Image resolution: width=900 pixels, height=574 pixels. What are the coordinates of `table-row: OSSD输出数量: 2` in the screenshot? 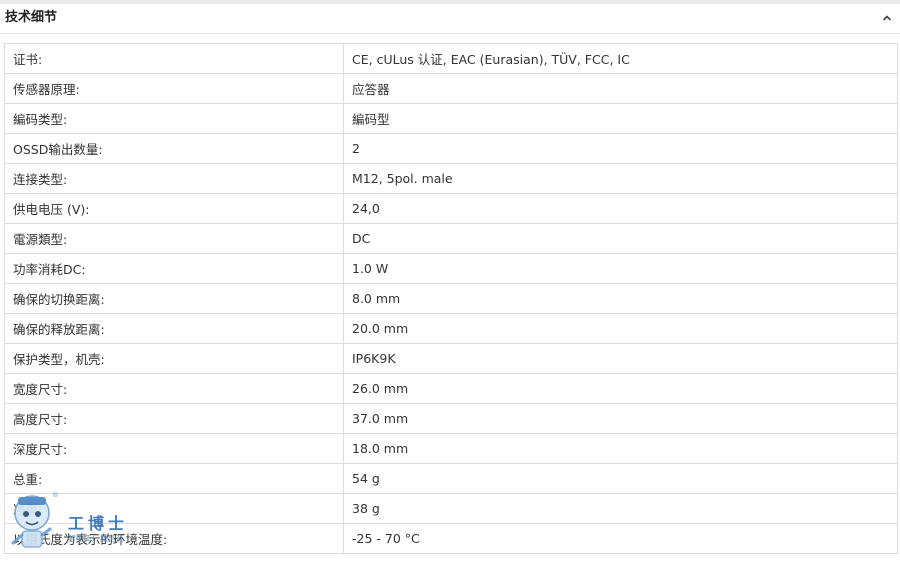 It's located at (451, 148).